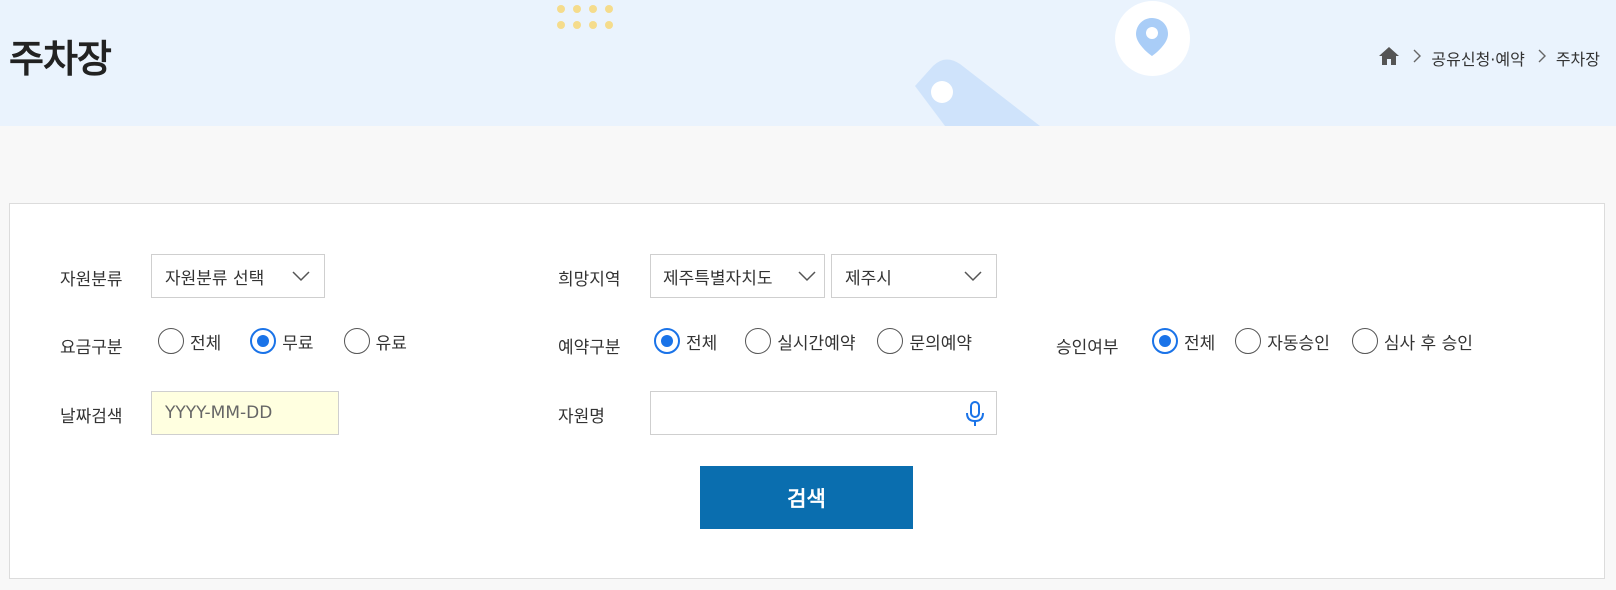 The height and width of the screenshot is (590, 1616). I want to click on reservation-type-label: 예약구분, so click(589, 348).